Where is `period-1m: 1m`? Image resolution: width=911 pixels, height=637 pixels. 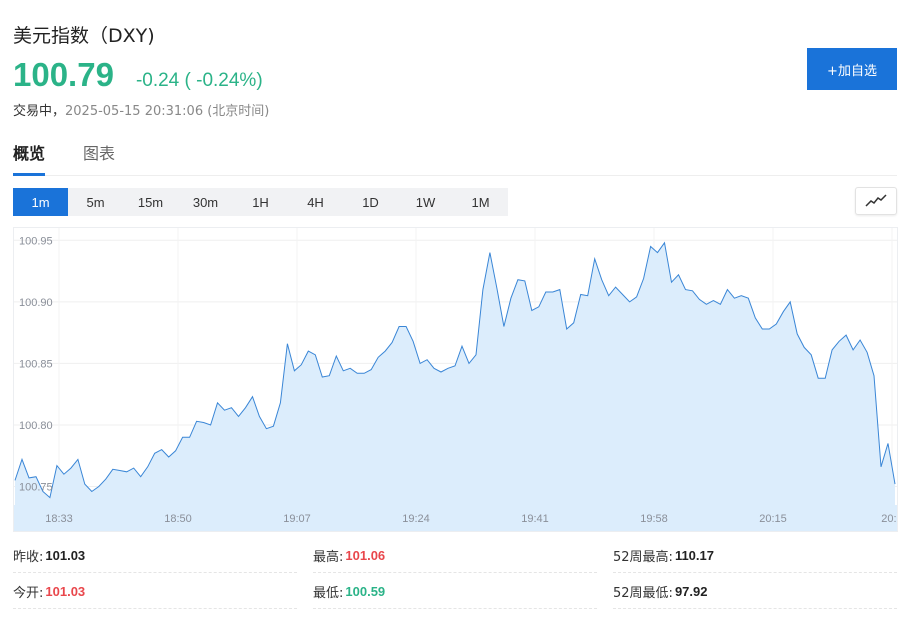 period-1m: 1m is located at coordinates (40, 202).